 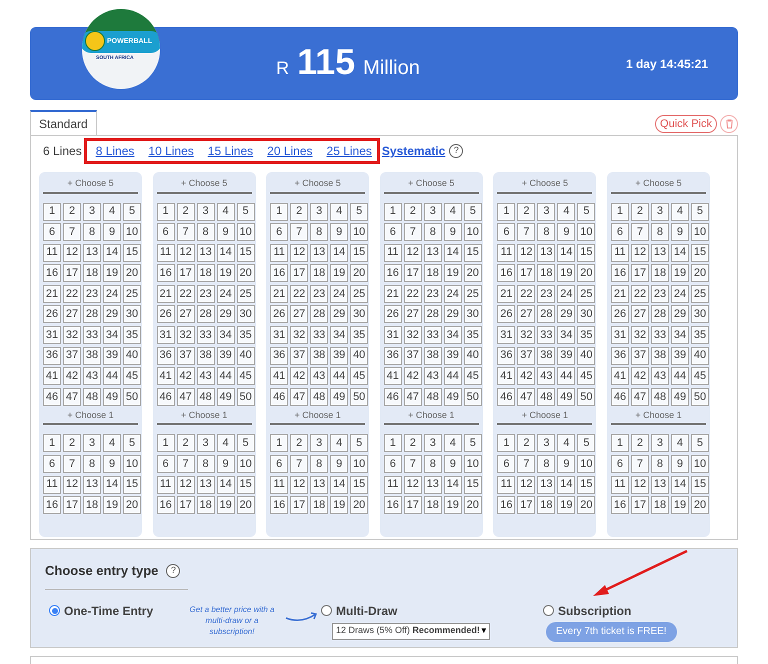 What do you see at coordinates (132, 397) in the screenshot?
I see `number-cell: 50` at bounding box center [132, 397].